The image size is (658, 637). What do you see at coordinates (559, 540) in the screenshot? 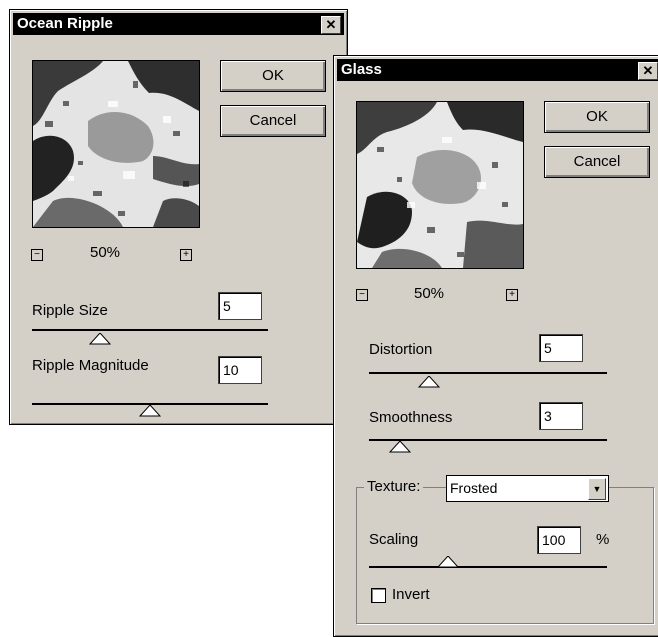
I see `scaling-field: 100` at bounding box center [559, 540].